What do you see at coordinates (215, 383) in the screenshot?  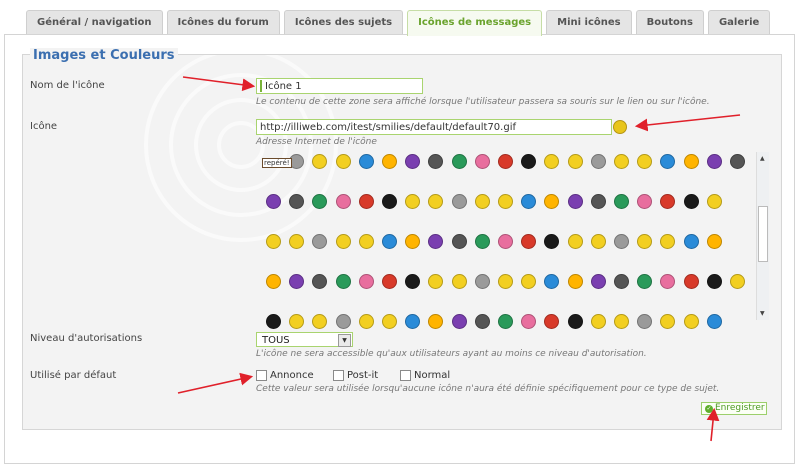 I see `arrow-to-checkboxes-icon` at bounding box center [215, 383].